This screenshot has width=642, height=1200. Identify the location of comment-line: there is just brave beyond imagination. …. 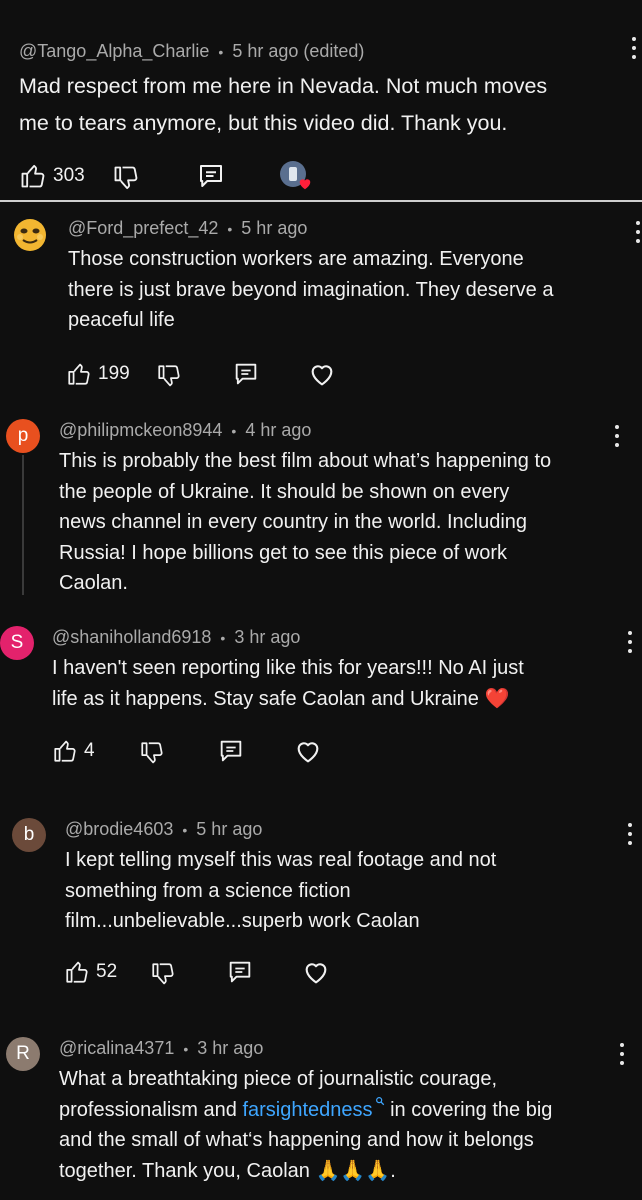
(311, 289).